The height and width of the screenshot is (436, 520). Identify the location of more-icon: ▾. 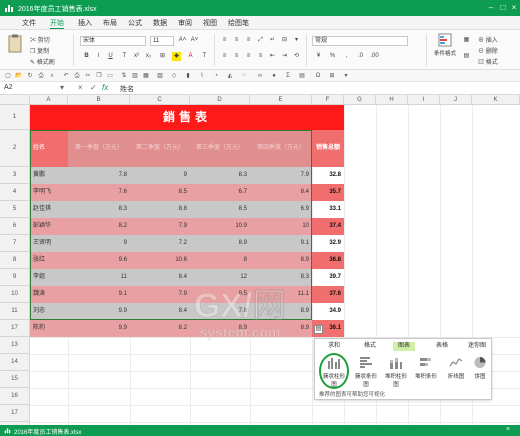
(346, 76).